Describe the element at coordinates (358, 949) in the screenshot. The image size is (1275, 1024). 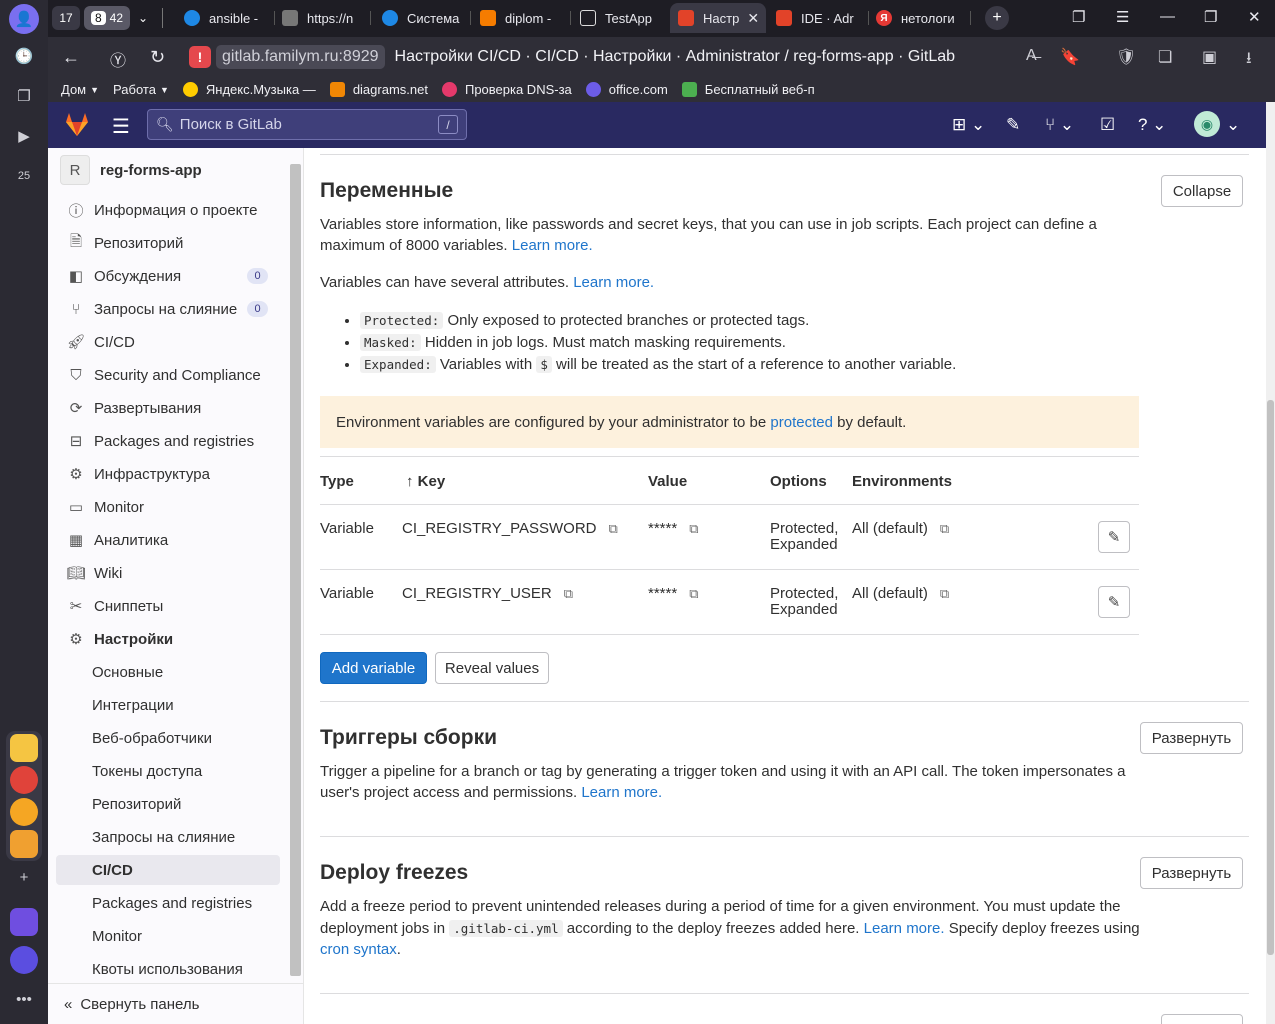
I see `cron-syntax-link: cron syntax` at that location.